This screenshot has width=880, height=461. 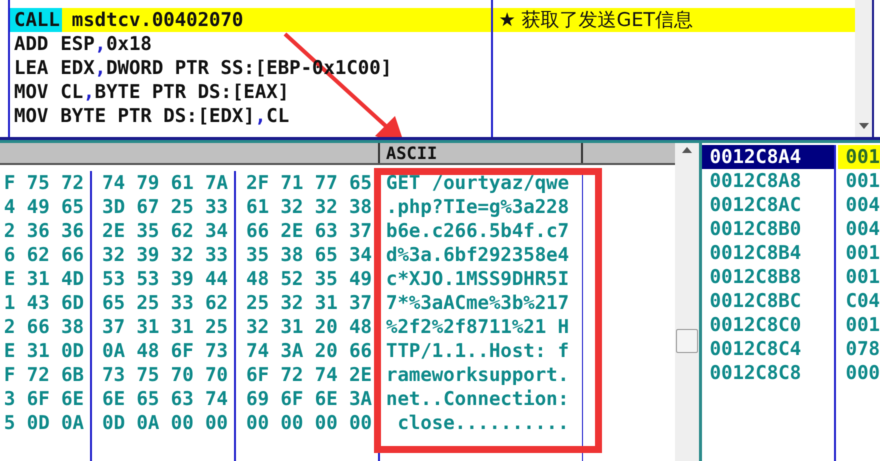 What do you see at coordinates (175, 92) in the screenshot?
I see `operands: CL,BYTE PTR DS:[EAX]` at bounding box center [175, 92].